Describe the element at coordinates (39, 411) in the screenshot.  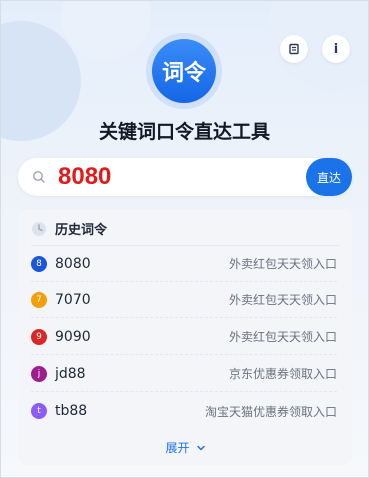
I see `history-badge: t` at that location.